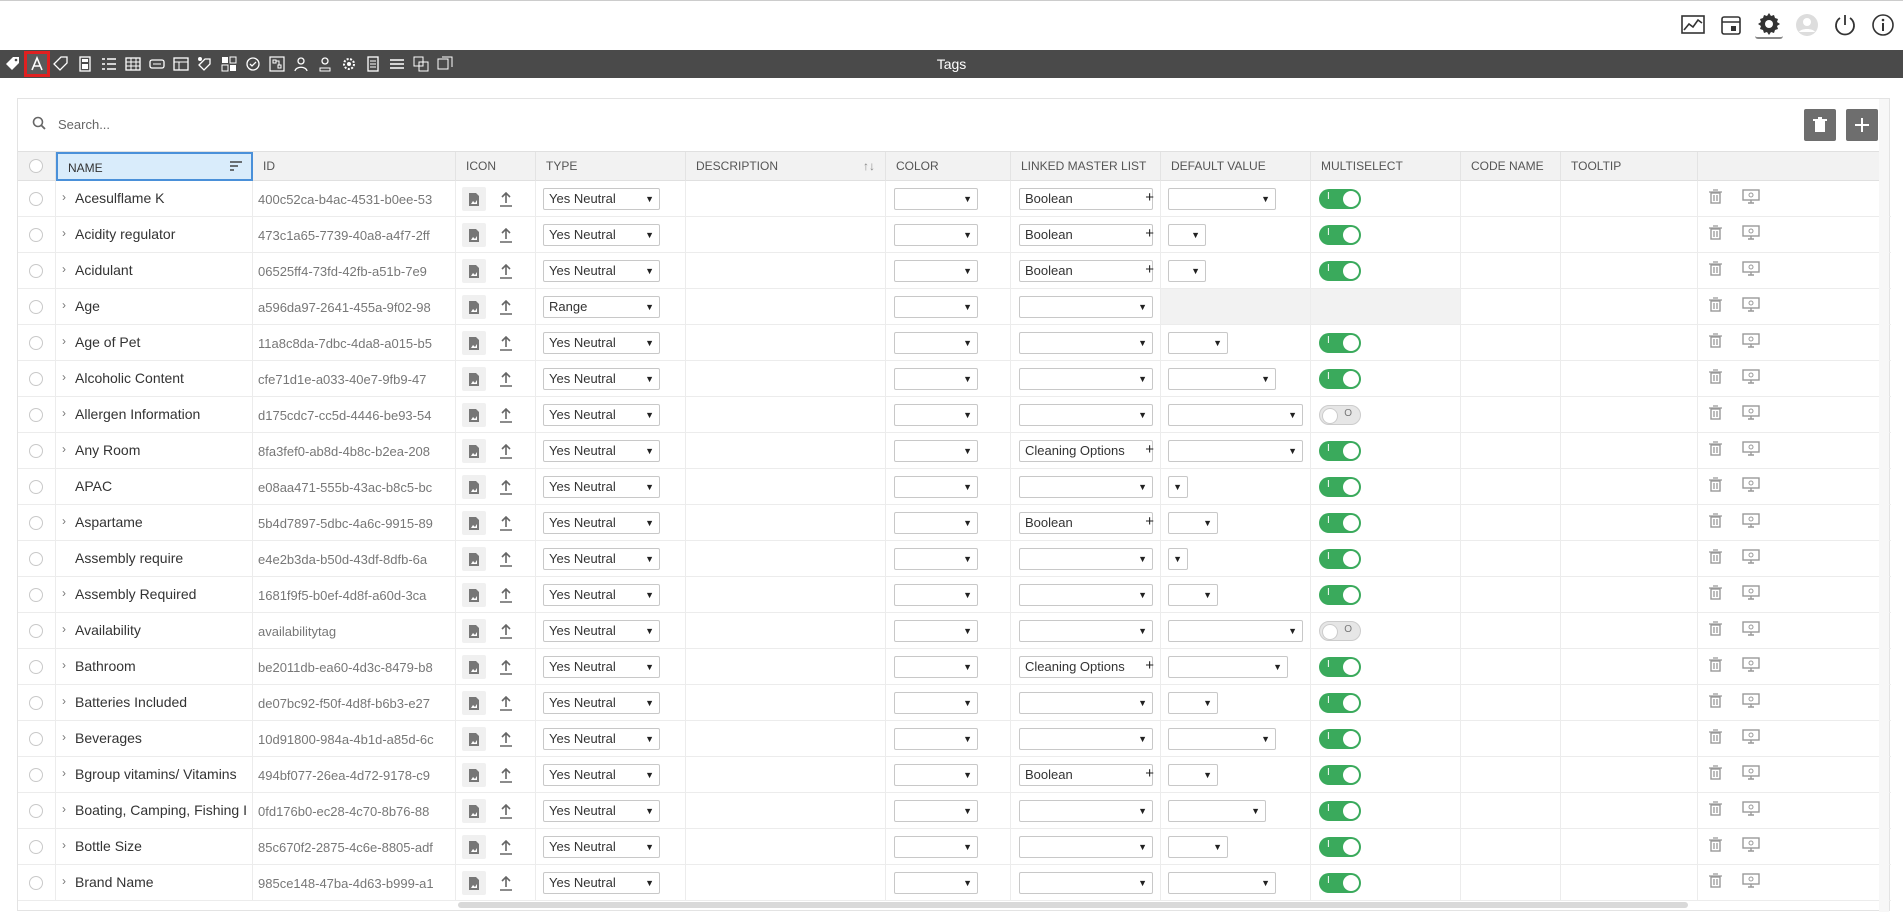 The height and width of the screenshot is (912, 1903). I want to click on gear-icon, so click(1769, 25).